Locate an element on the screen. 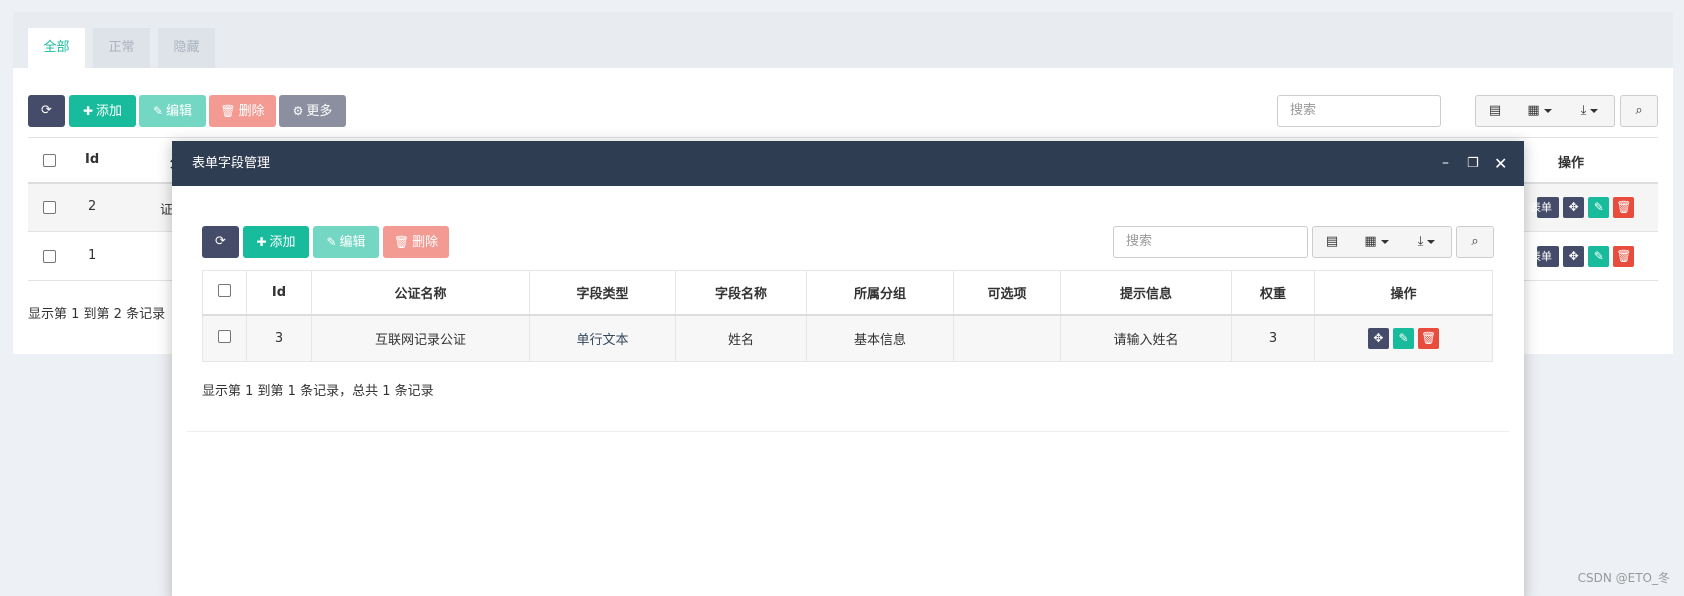  column-field-type: 字段类型 is located at coordinates (602, 293).